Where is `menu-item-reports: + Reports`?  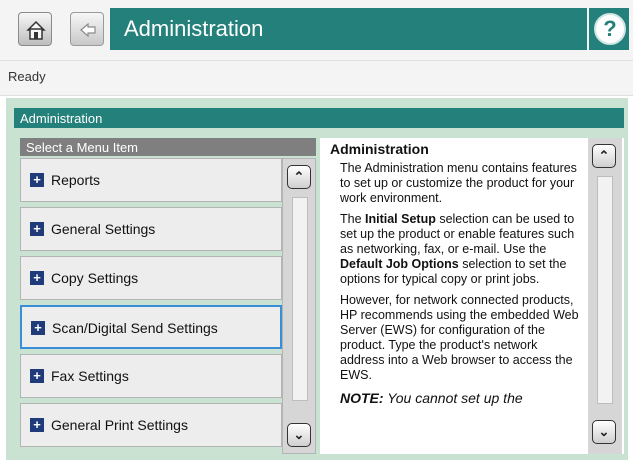 menu-item-reports: + Reports is located at coordinates (151, 180).